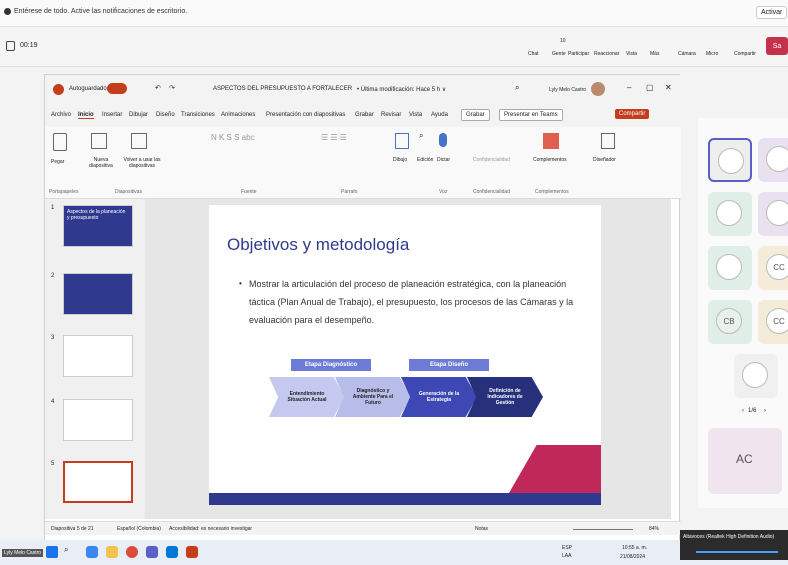  What do you see at coordinates (533, 54) in the screenshot?
I see `chat-button: Chat` at bounding box center [533, 54].